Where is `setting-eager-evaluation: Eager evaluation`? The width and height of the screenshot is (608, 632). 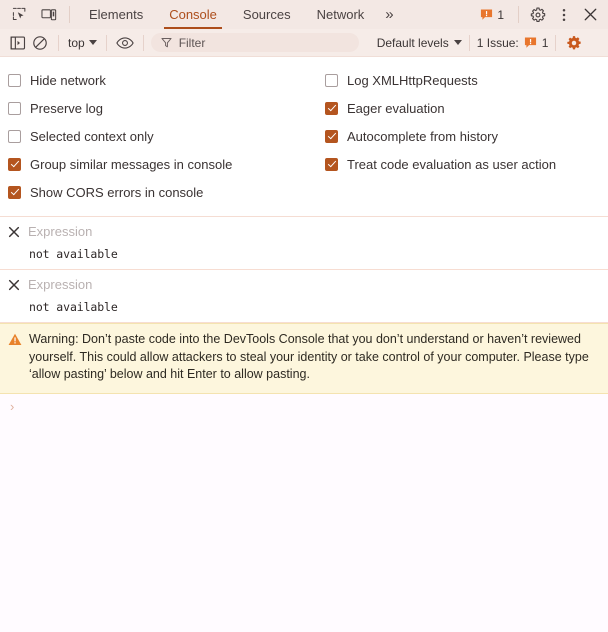
setting-eager-evaluation: Eager evaluation is located at coordinates (466, 108).